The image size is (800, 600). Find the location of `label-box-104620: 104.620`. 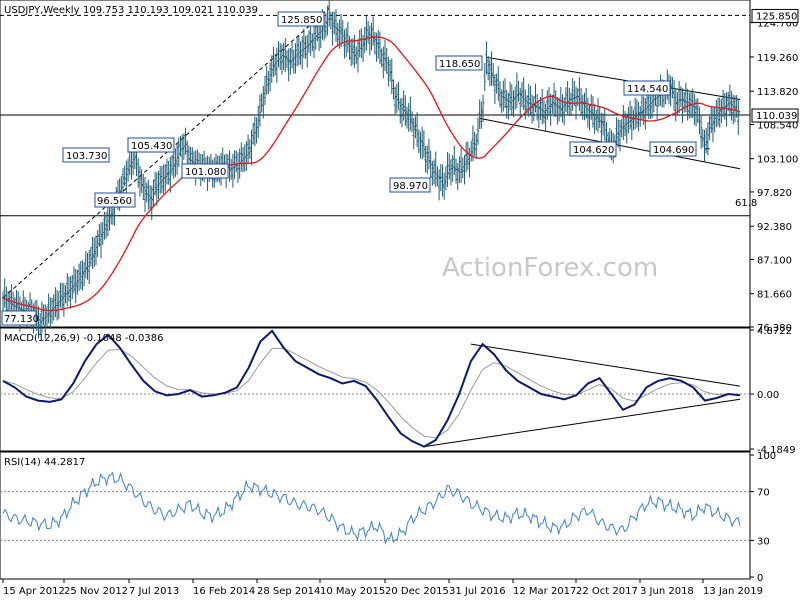

label-box-104620: 104.620 is located at coordinates (593, 149).